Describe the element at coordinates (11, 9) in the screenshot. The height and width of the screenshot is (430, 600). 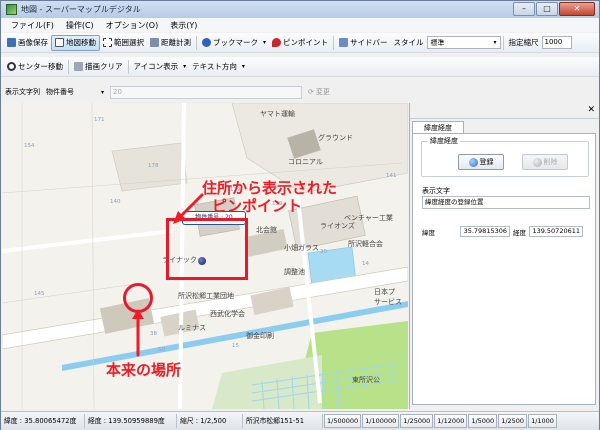
I see `app-icon` at that location.